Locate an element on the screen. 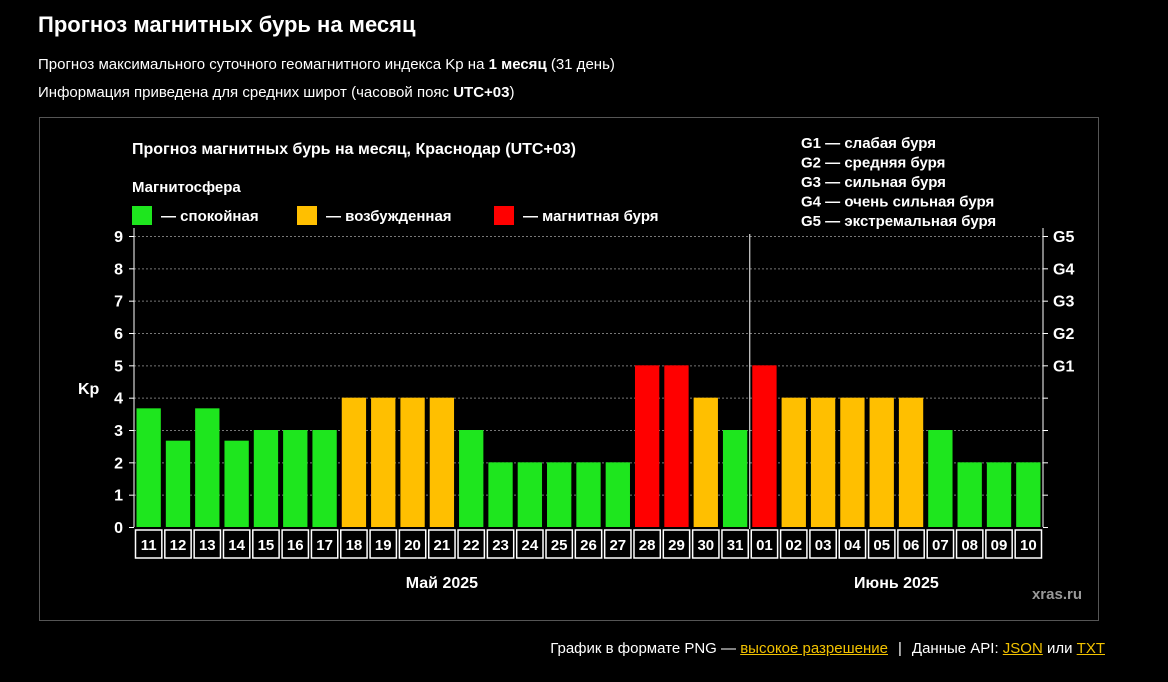  high-resolution-link: высокое разрешение is located at coordinates (814, 648).